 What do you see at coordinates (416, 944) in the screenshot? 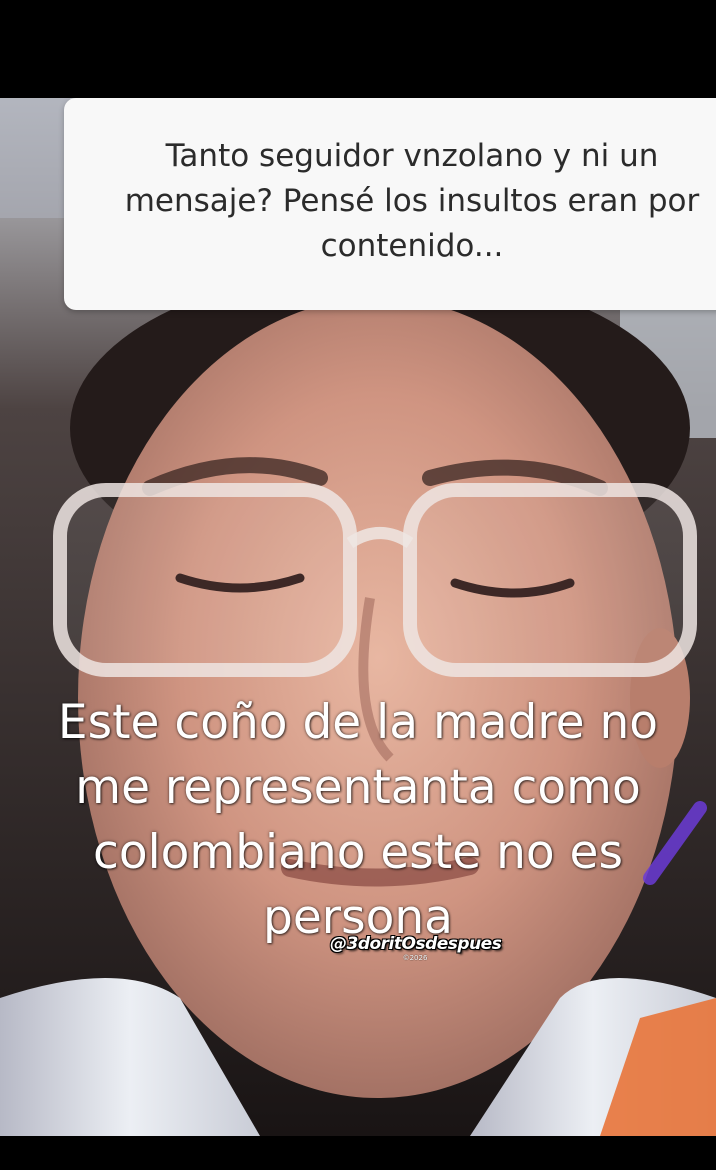
I see `watermark-handle: @3doritOsdespues` at bounding box center [416, 944].